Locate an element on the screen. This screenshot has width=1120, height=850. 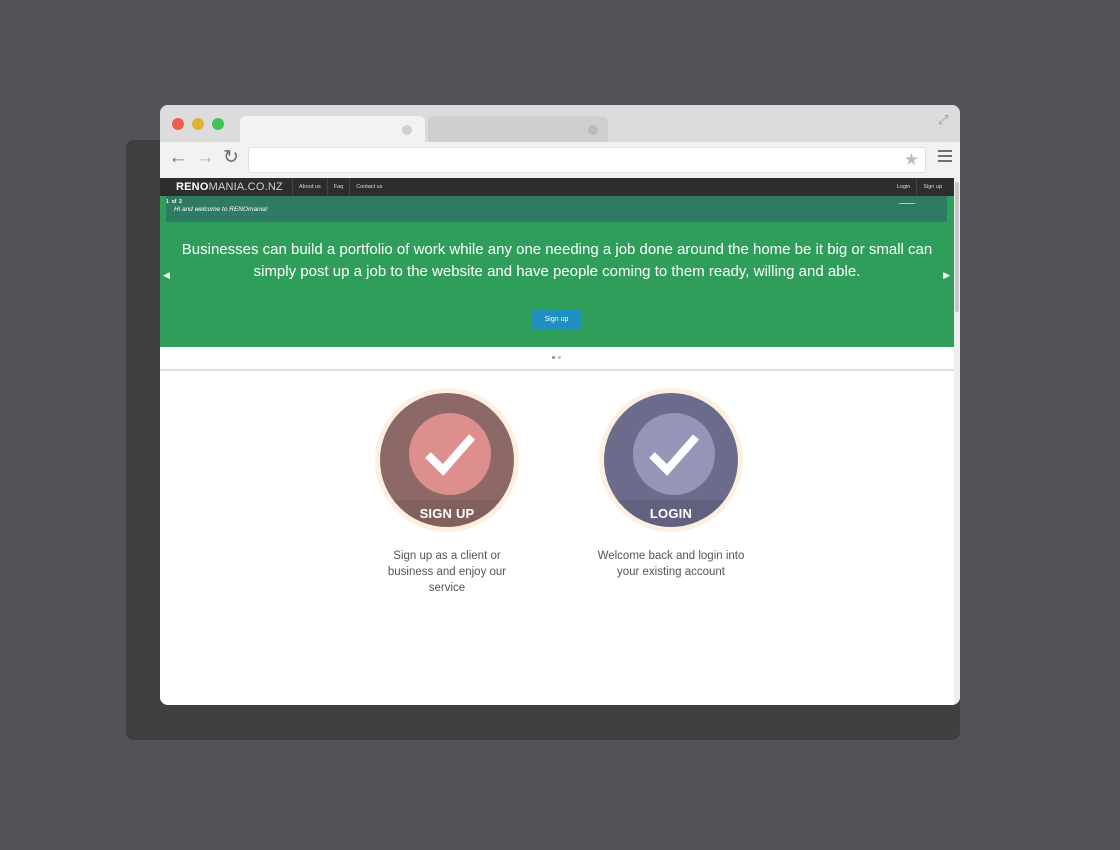
login-badge: LOGIN is located at coordinates (671, 460).